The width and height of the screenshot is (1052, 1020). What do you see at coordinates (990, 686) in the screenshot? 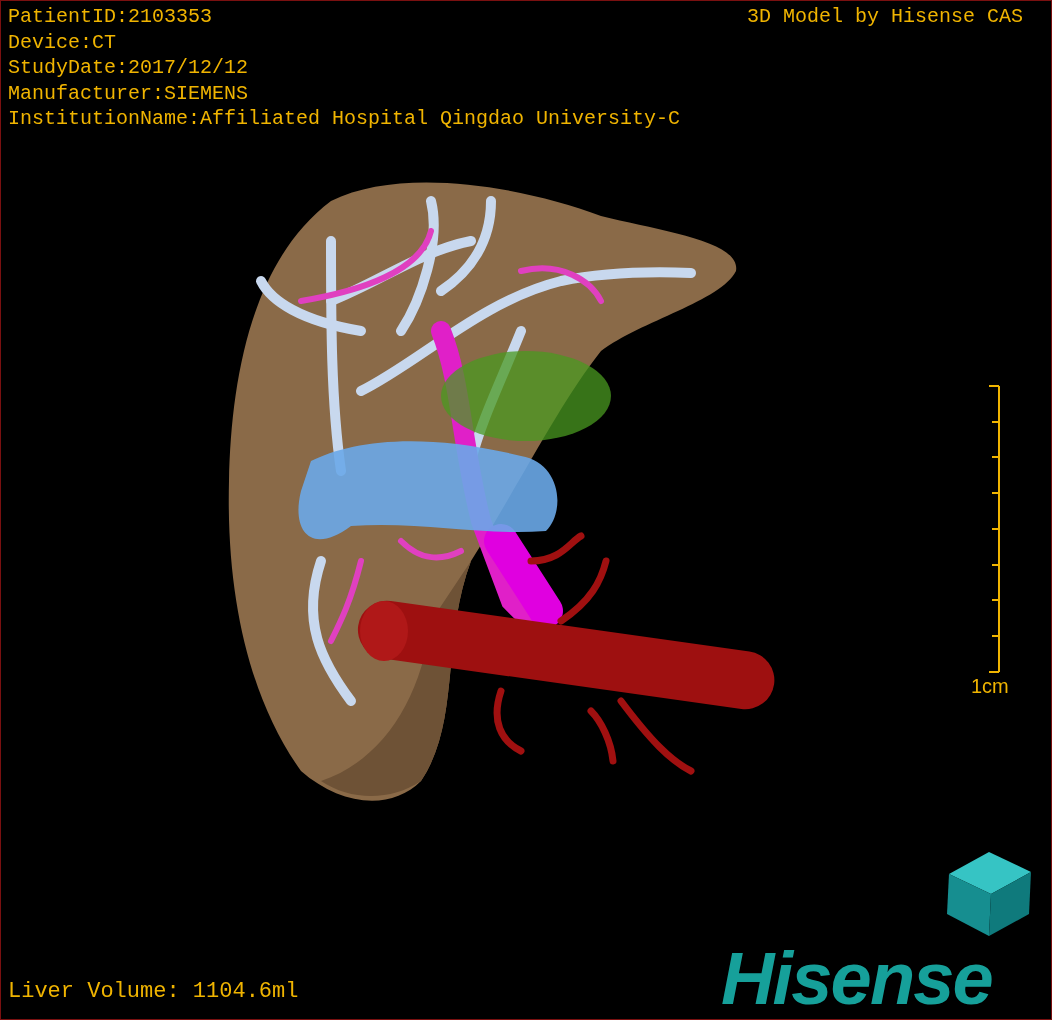
I see `scale-label: 1cm` at bounding box center [990, 686].